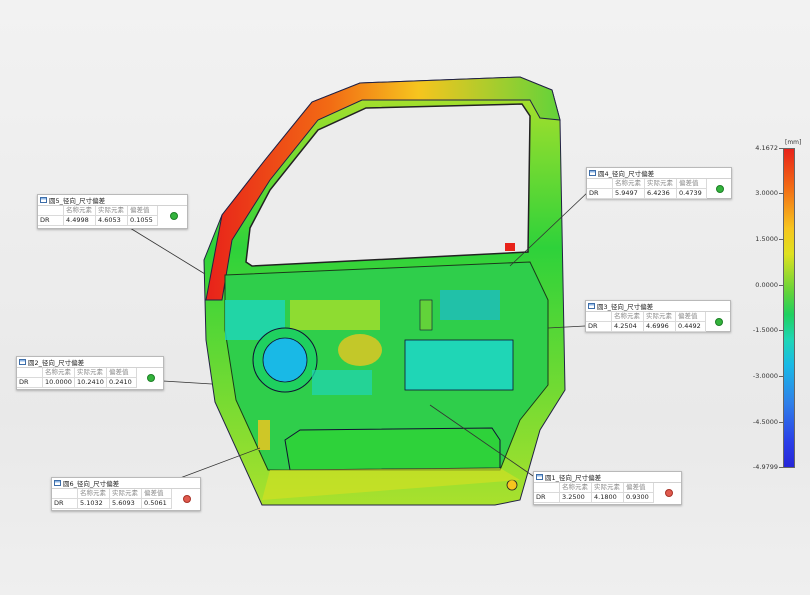  I want to click on callout-title: 圆2_径向_尺寸偏差, so click(56, 363).